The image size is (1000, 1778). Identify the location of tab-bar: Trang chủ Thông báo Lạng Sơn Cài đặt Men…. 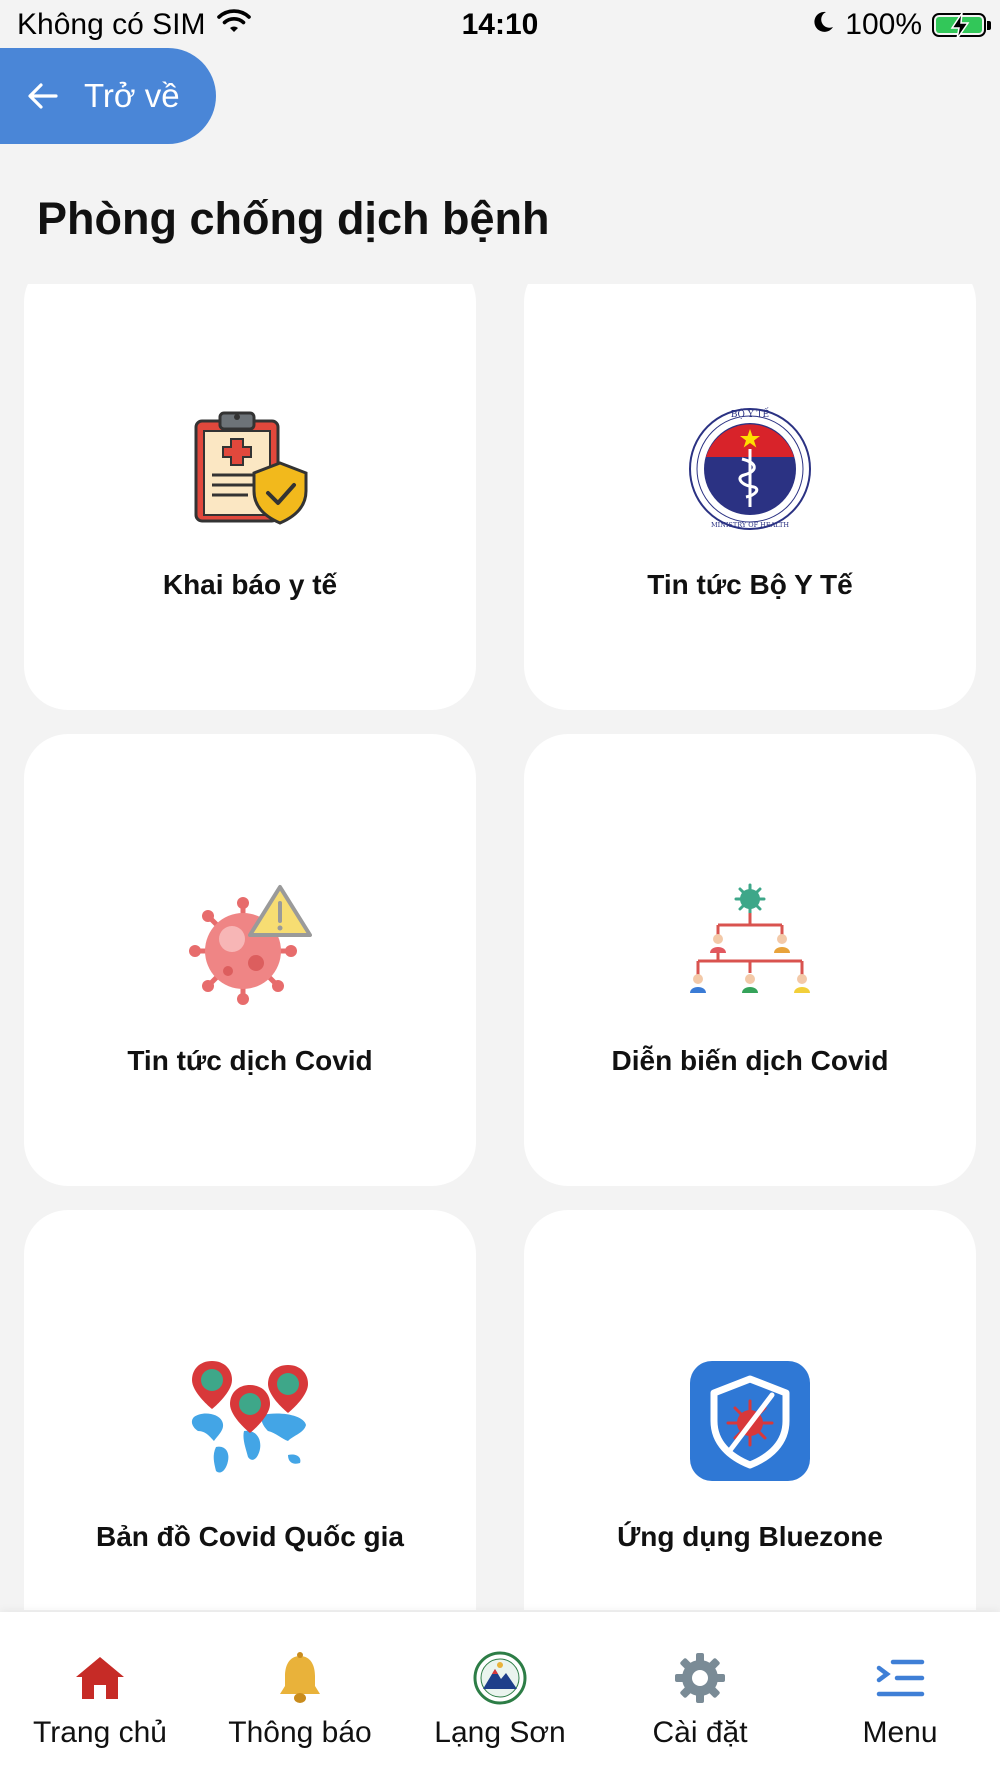
(500, 1695).